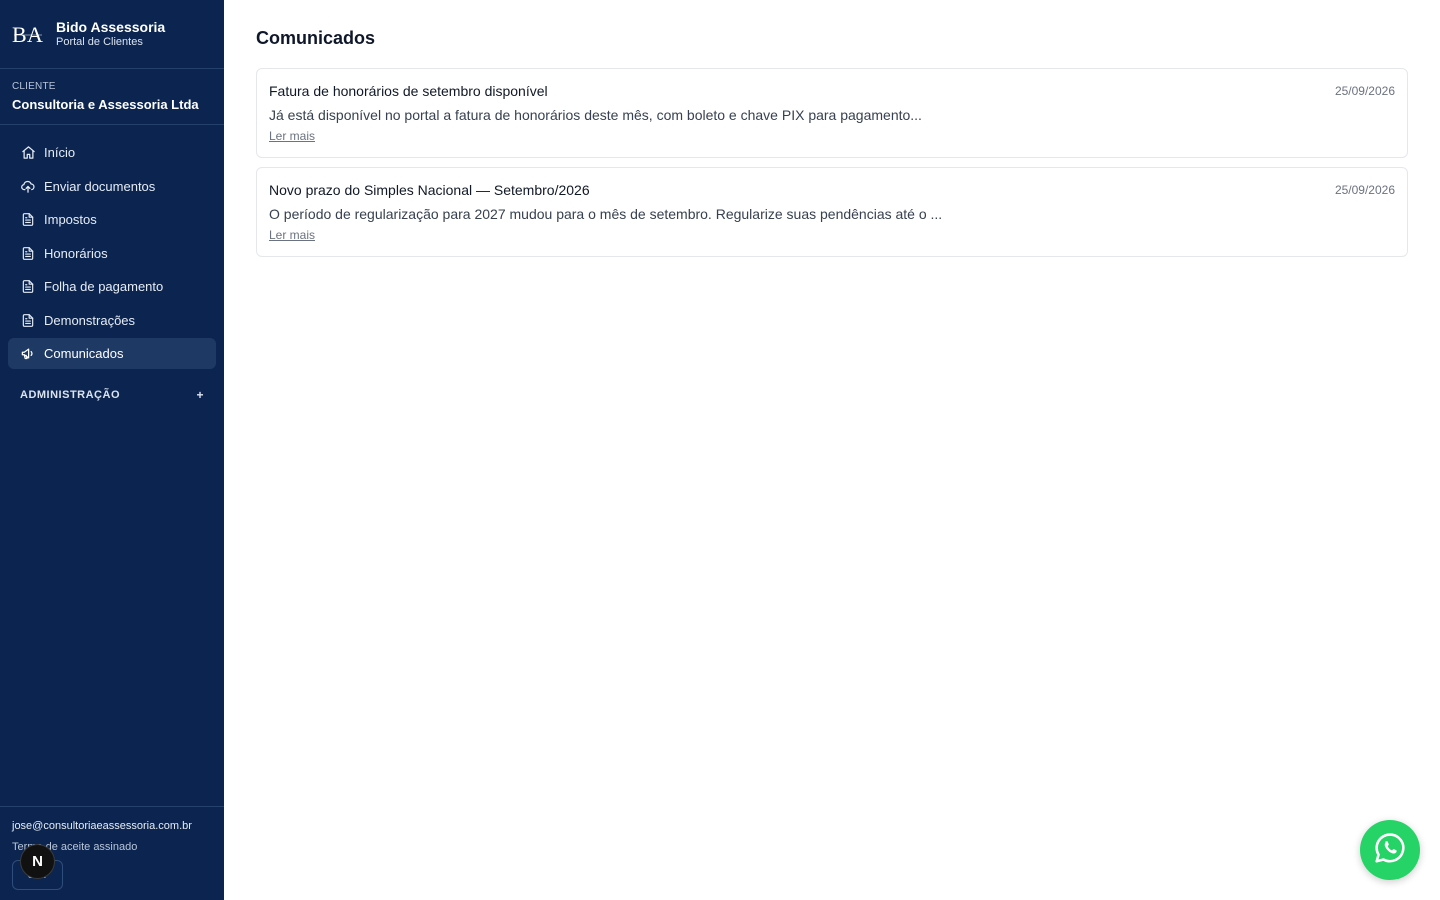  I want to click on sidebar-item-label: Folha de pagamento, so click(104, 286).